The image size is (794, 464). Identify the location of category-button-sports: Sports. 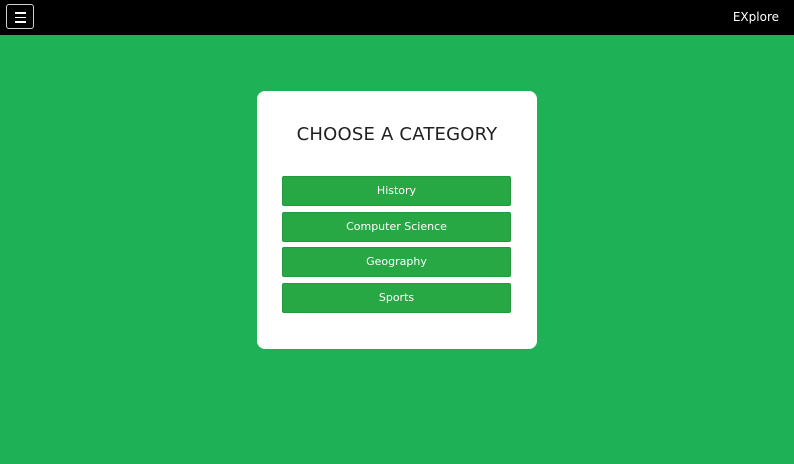
(396, 297).